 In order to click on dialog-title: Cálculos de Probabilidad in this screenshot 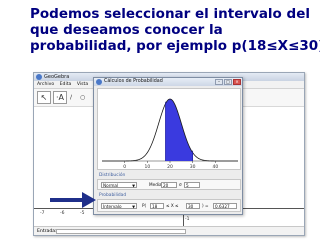, I will do `click(133, 81)`.